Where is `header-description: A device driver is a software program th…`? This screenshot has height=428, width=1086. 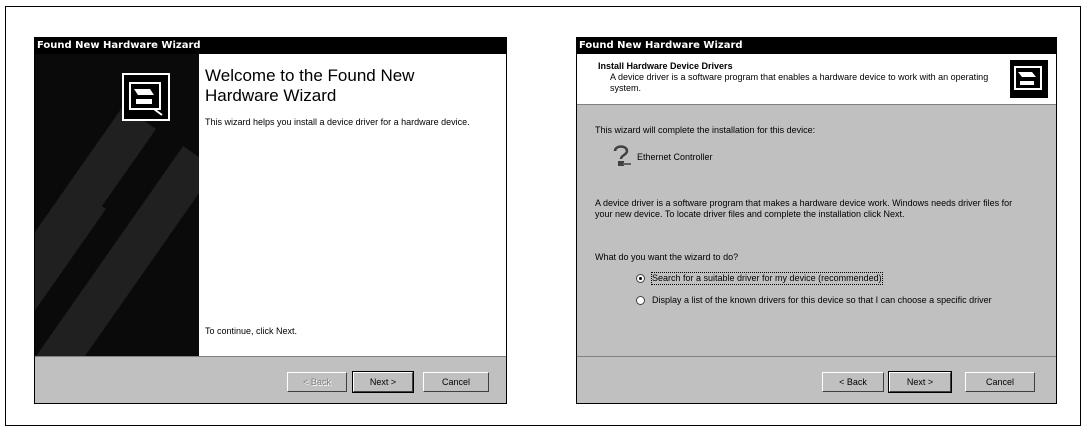
header-description: A device driver is a software program th… is located at coordinates (799, 82).